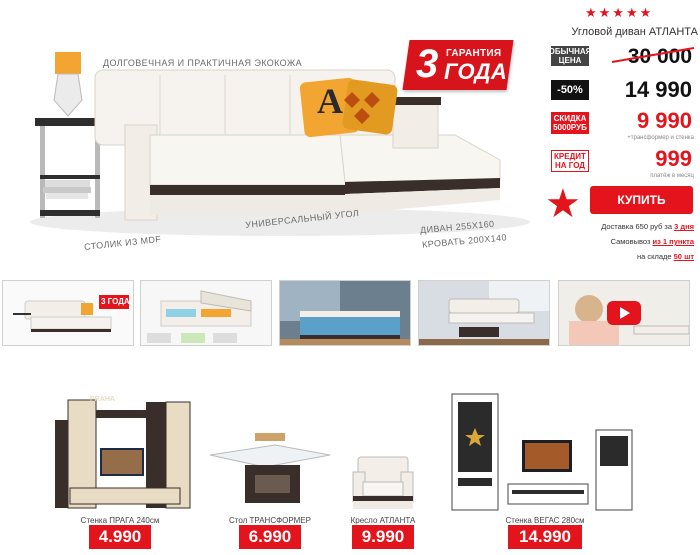  What do you see at coordinates (550, 450) in the screenshot?
I see `related-4-image` at bounding box center [550, 450].